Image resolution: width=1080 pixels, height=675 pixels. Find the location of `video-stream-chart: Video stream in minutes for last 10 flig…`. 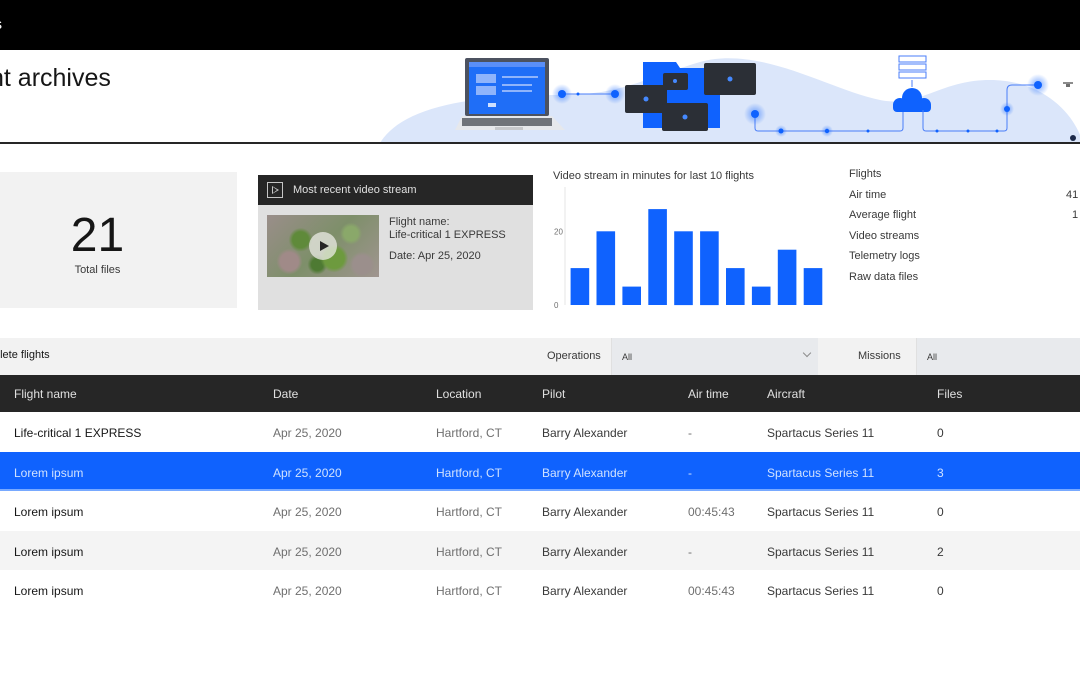

video-stream-chart: Video stream in minutes for last 10 flig… is located at coordinates (693, 240).